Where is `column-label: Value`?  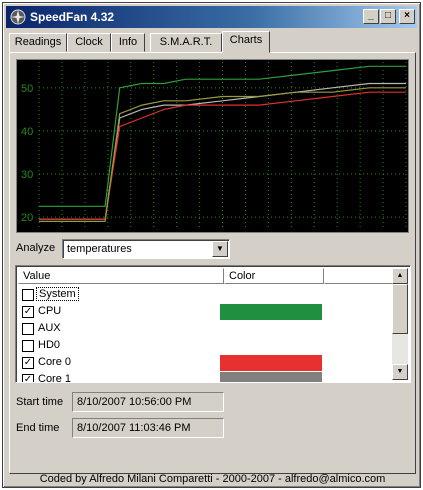
column-label: Value is located at coordinates (37, 276).